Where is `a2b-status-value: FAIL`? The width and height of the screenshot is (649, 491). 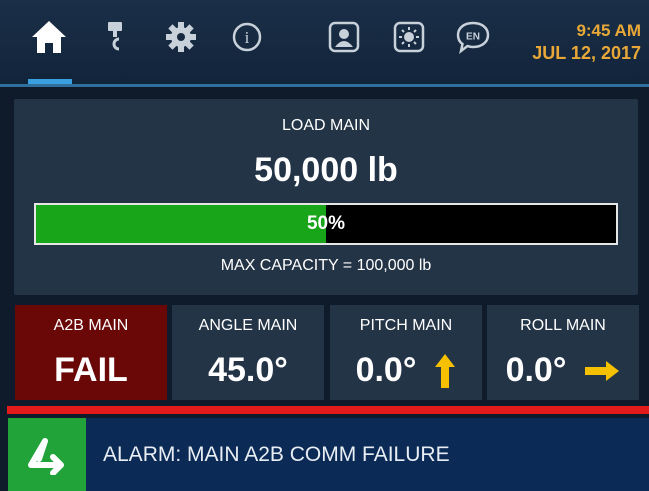 a2b-status-value: FAIL is located at coordinates (91, 370).